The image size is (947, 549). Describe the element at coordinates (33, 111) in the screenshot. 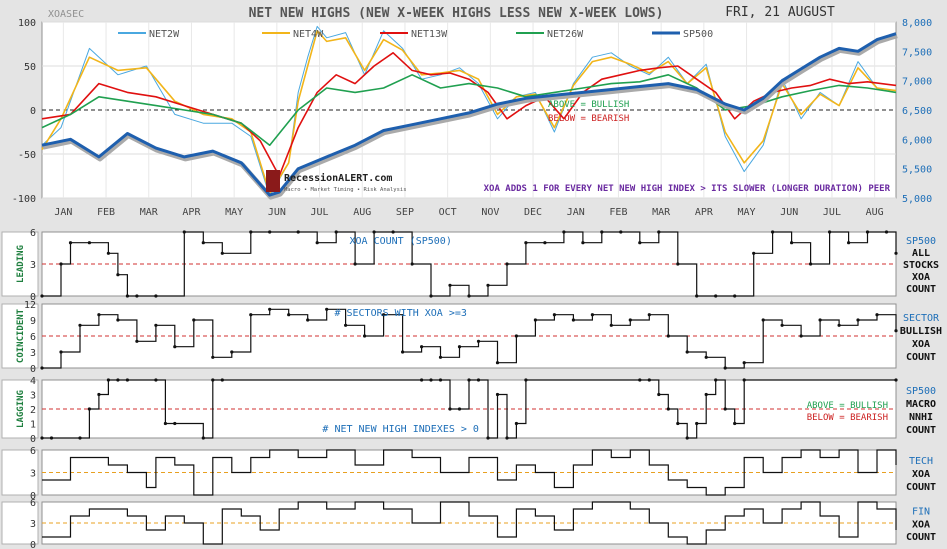

I see `y-tick-label: 0` at that location.